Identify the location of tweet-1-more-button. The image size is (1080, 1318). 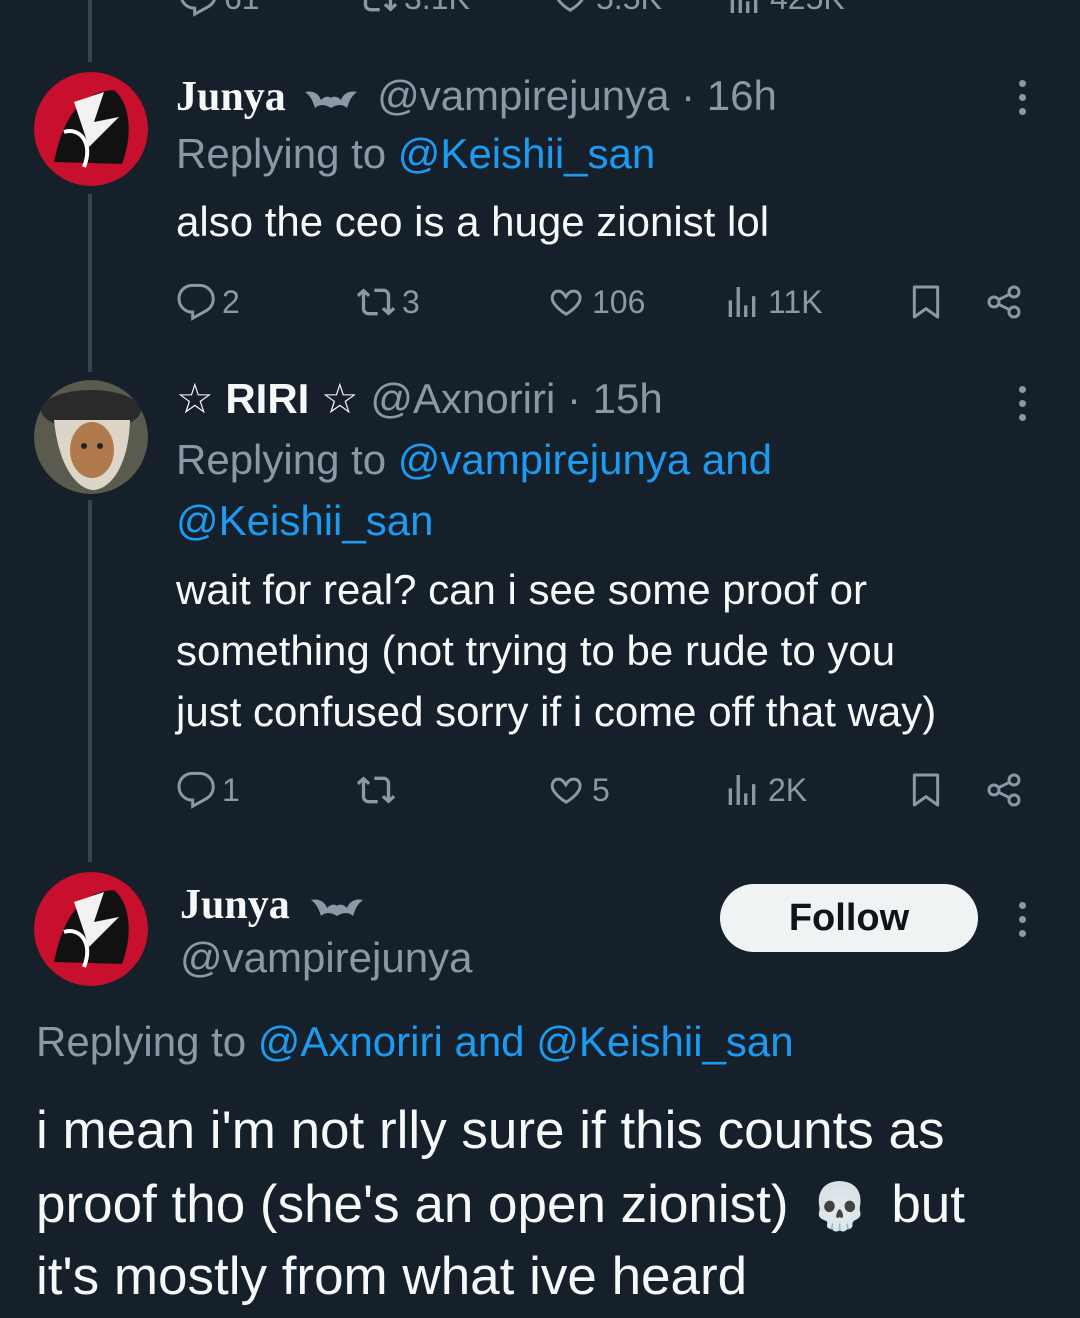
(1023, 101).